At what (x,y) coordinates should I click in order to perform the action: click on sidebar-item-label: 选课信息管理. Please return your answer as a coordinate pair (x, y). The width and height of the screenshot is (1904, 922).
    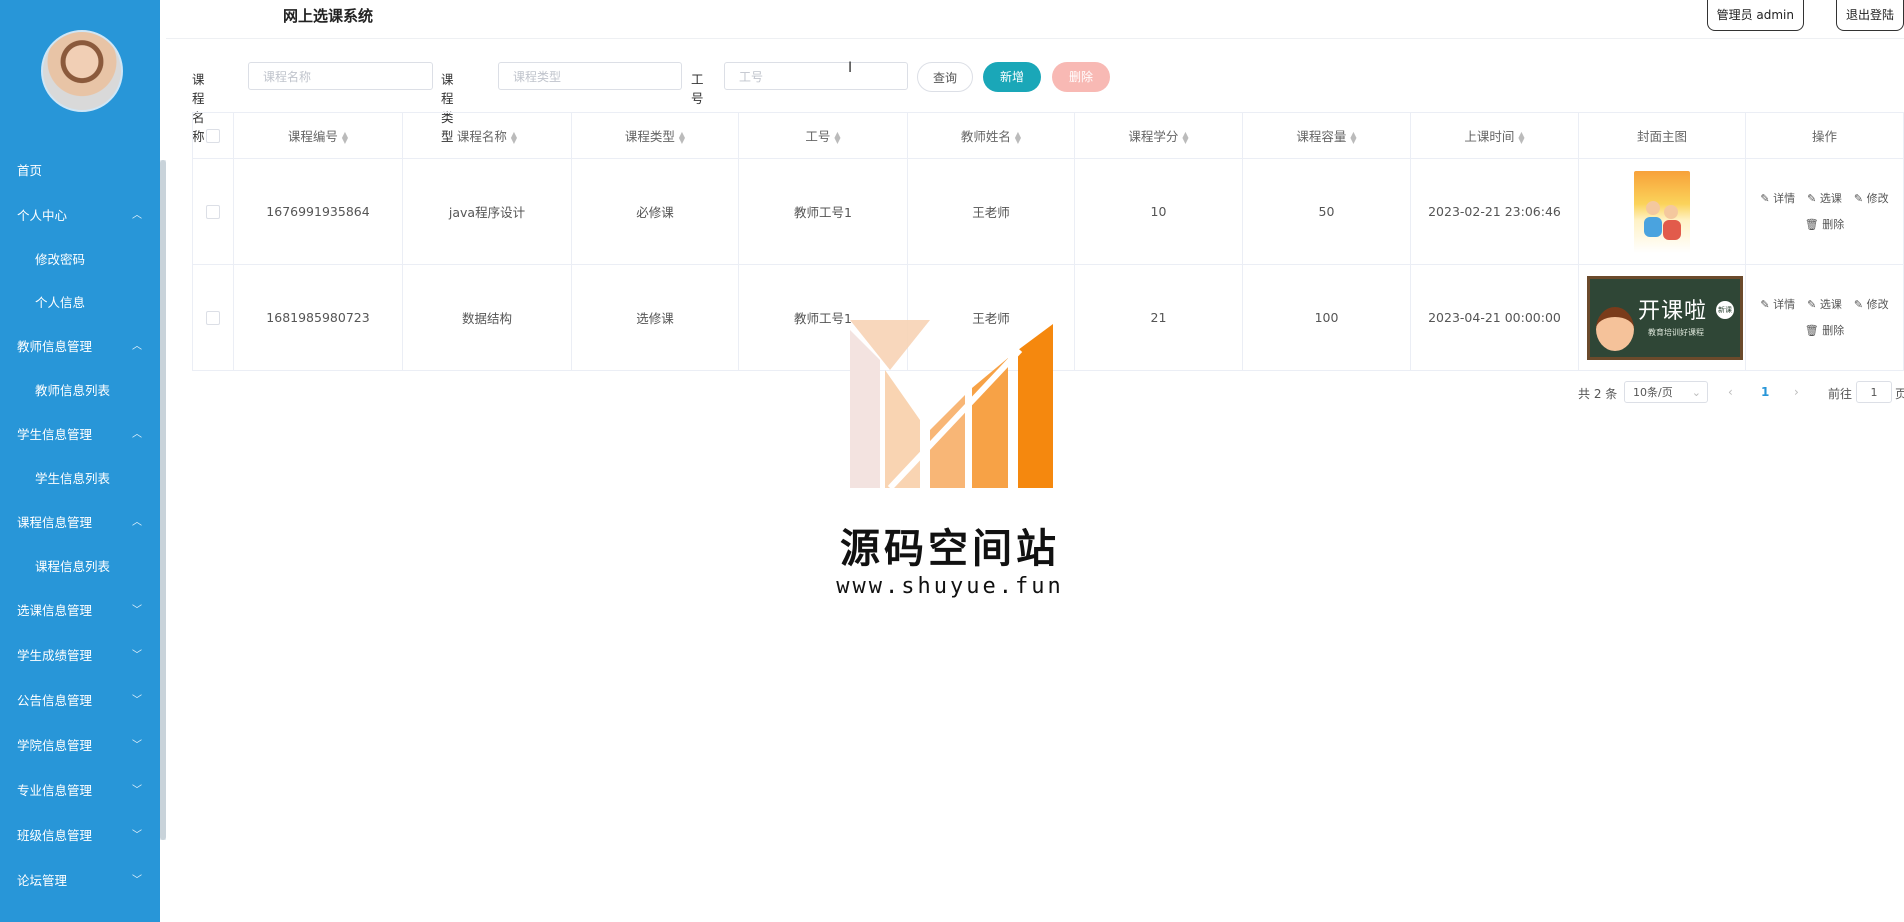
    Looking at the image, I should click on (55, 610).